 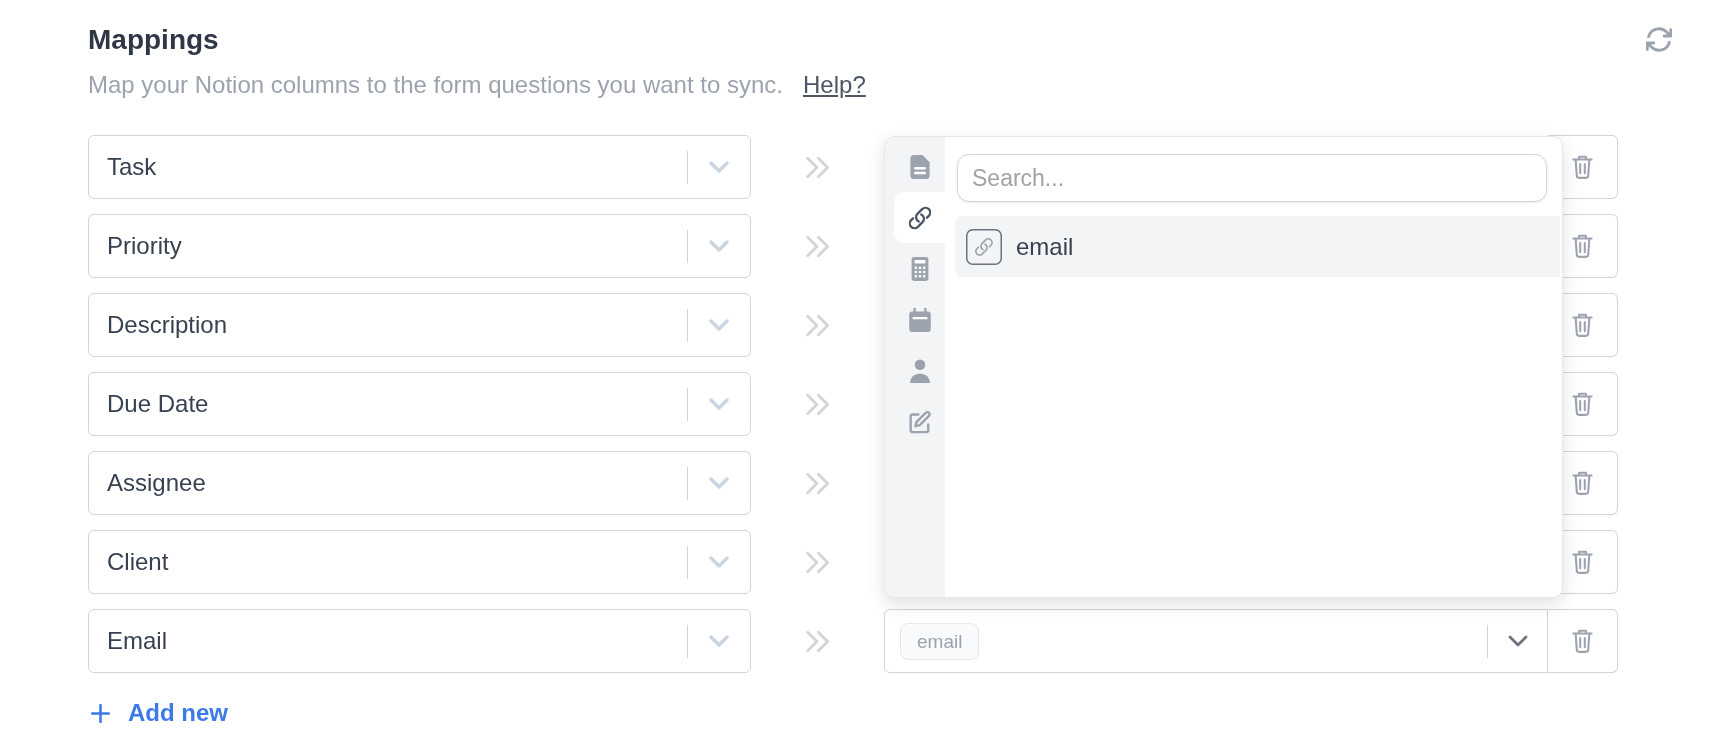 What do you see at coordinates (419, 325) in the screenshot?
I see `column-select: Description` at bounding box center [419, 325].